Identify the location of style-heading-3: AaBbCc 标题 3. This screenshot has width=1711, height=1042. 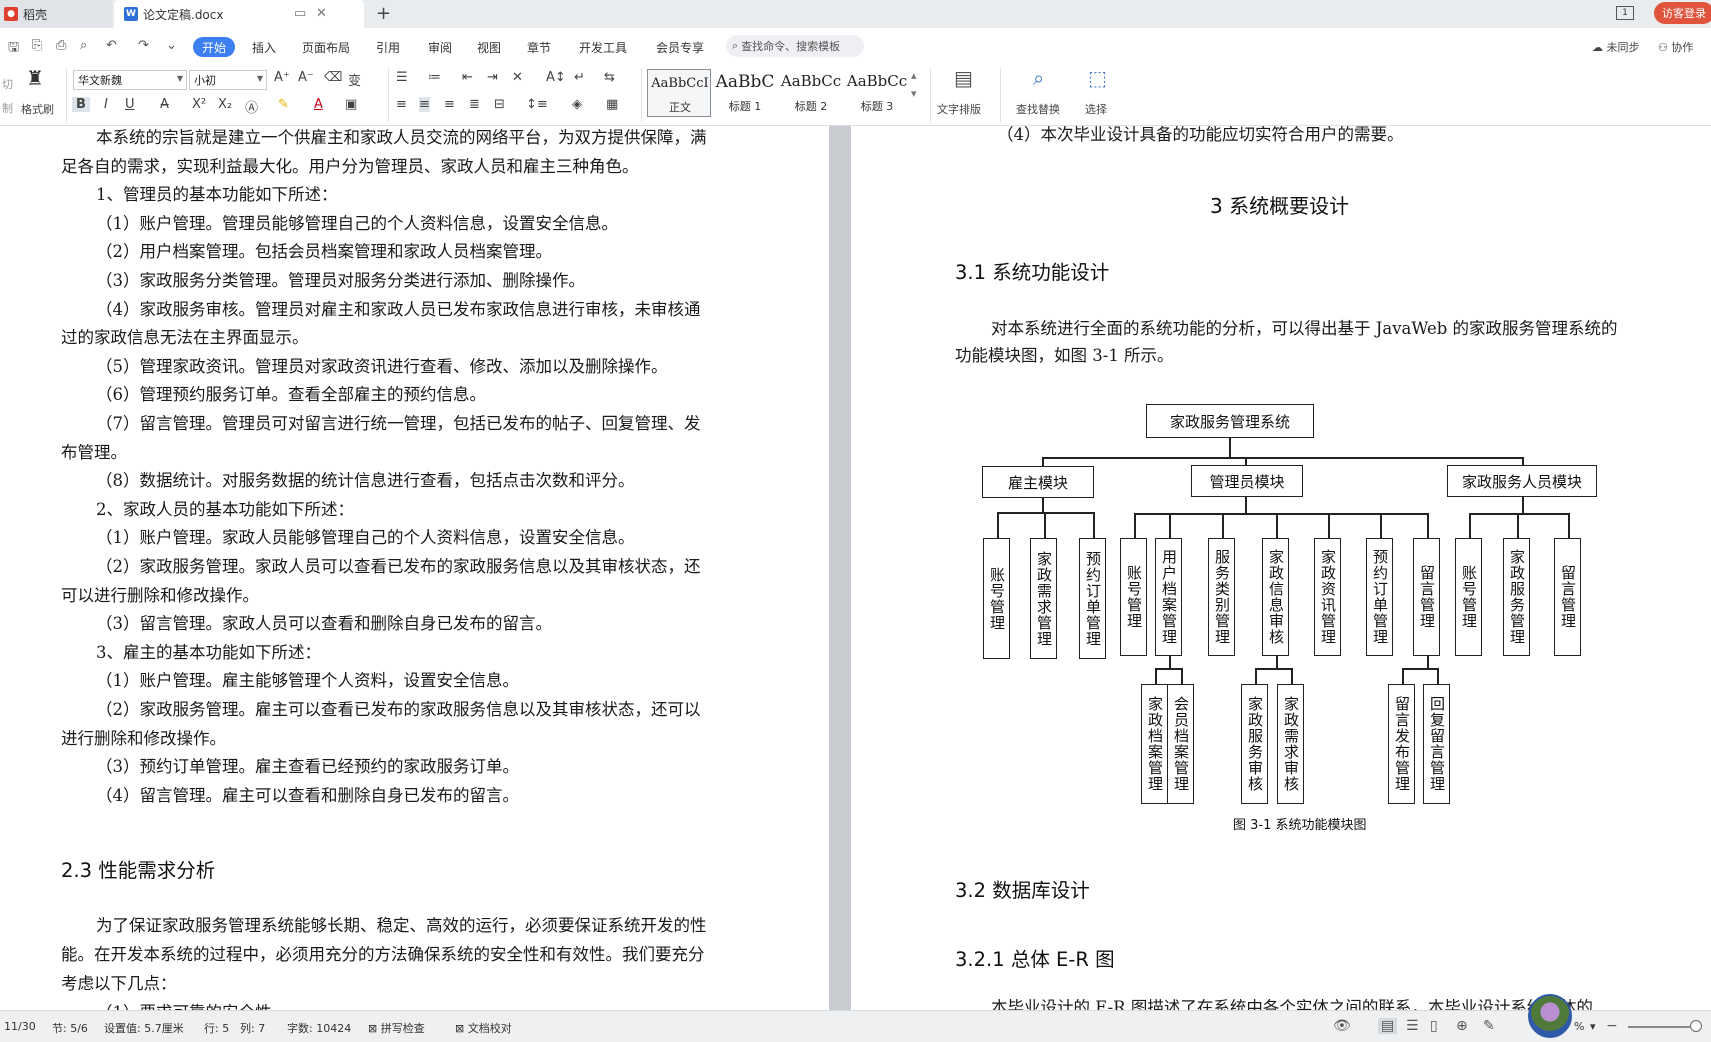
(877, 93).